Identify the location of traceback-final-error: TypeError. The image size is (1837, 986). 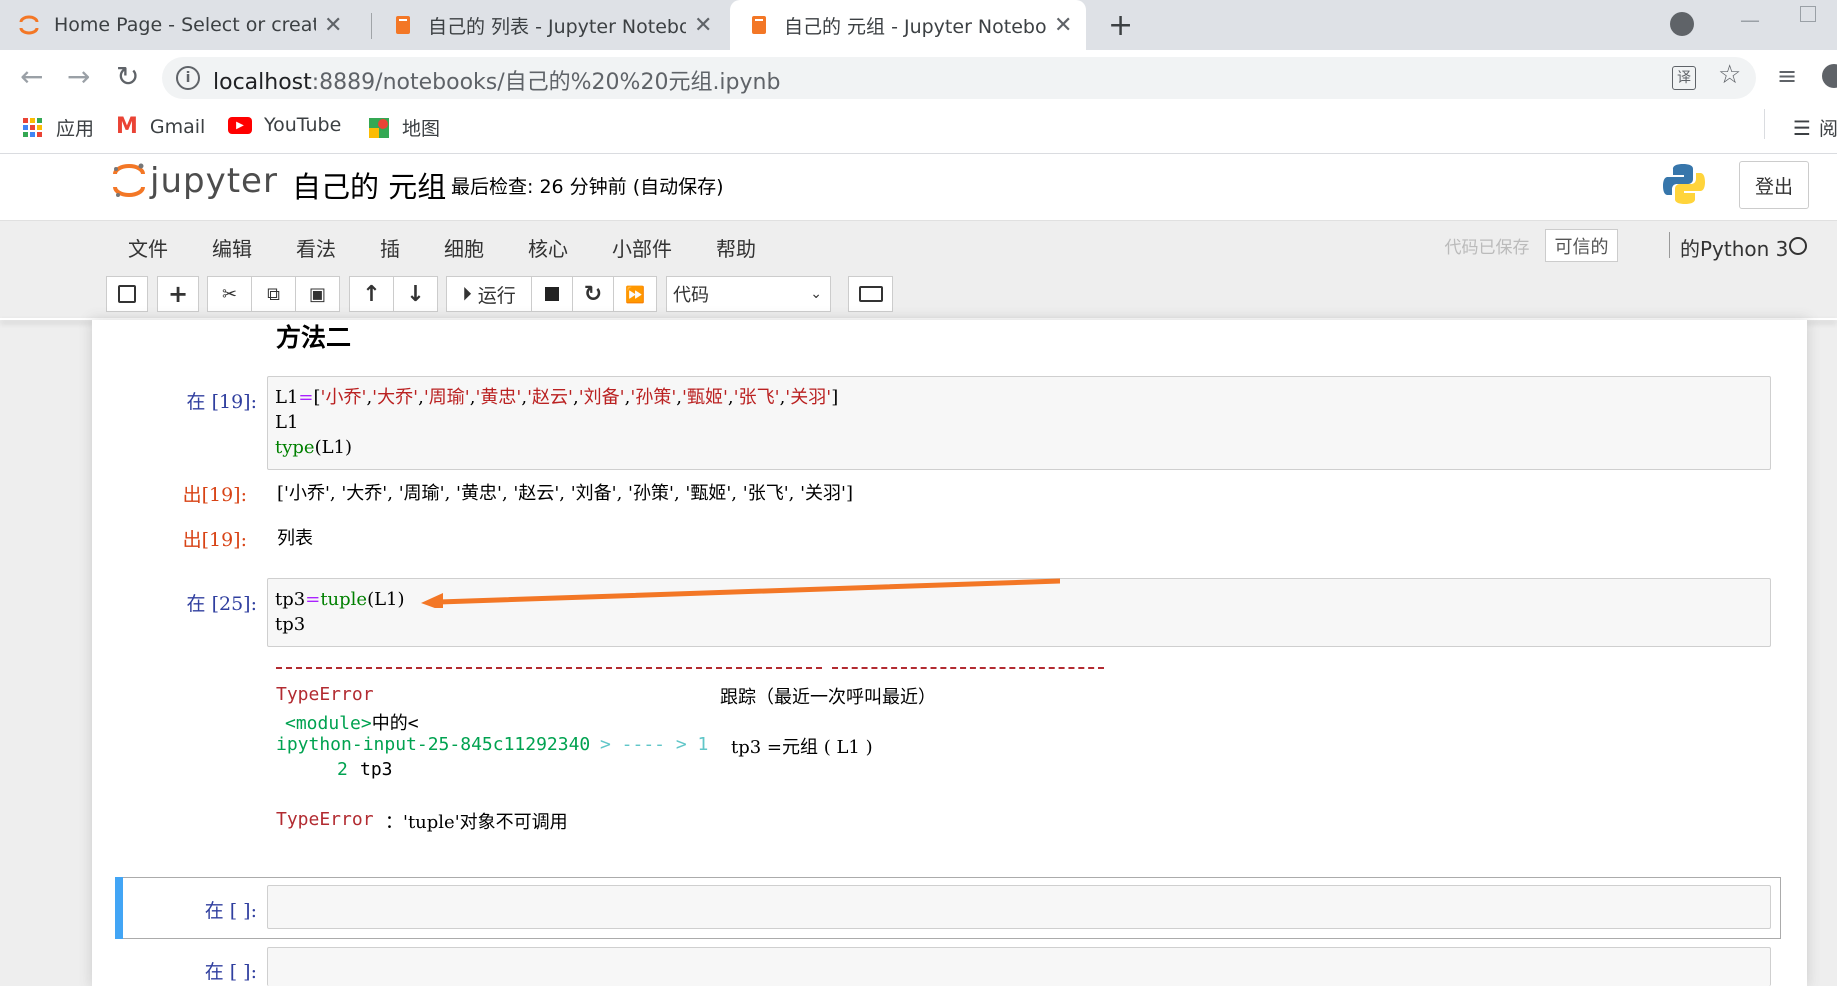
(325, 819).